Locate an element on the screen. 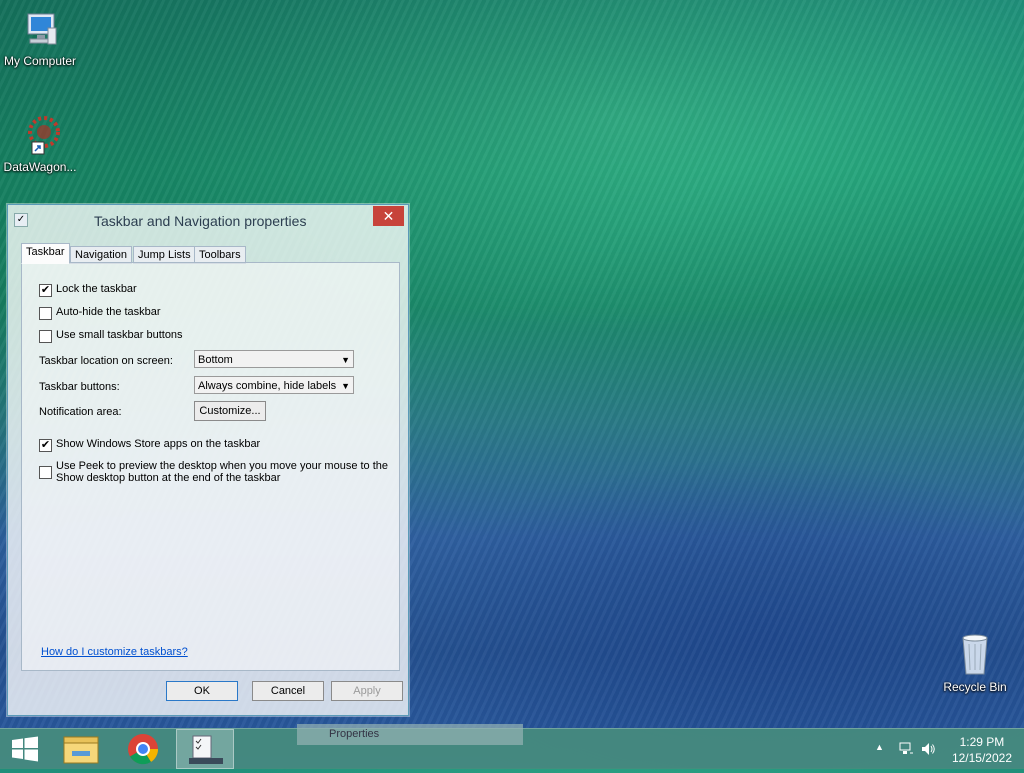 This screenshot has height=773, width=1024. cancel-button: Cancel is located at coordinates (288, 691).